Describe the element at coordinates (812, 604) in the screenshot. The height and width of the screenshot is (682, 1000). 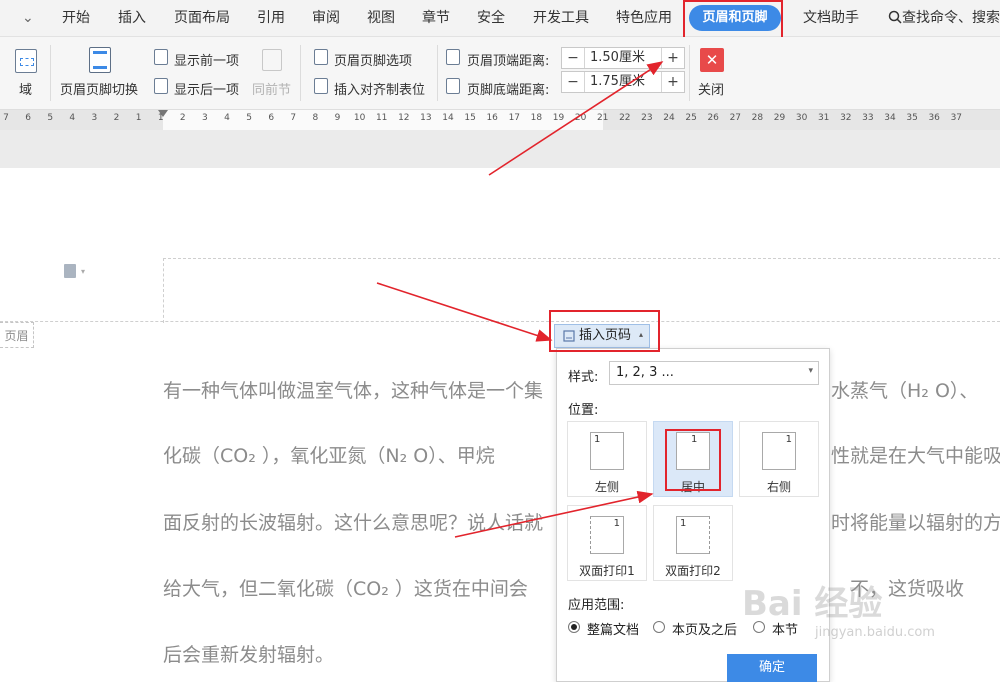
I see `watermark-logo: Bai 经验` at that location.